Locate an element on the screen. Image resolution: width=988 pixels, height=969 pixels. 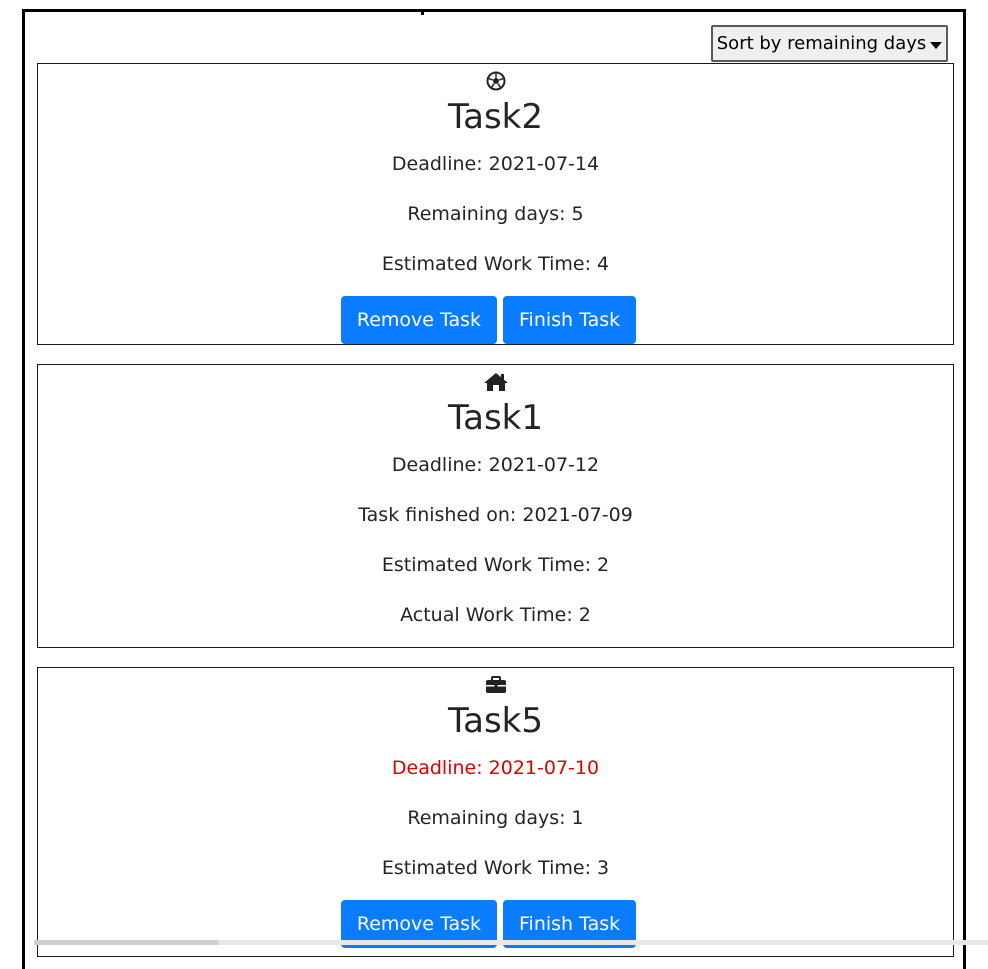
sort-dropdown-button: Sort by remaining days is located at coordinates (829, 43).